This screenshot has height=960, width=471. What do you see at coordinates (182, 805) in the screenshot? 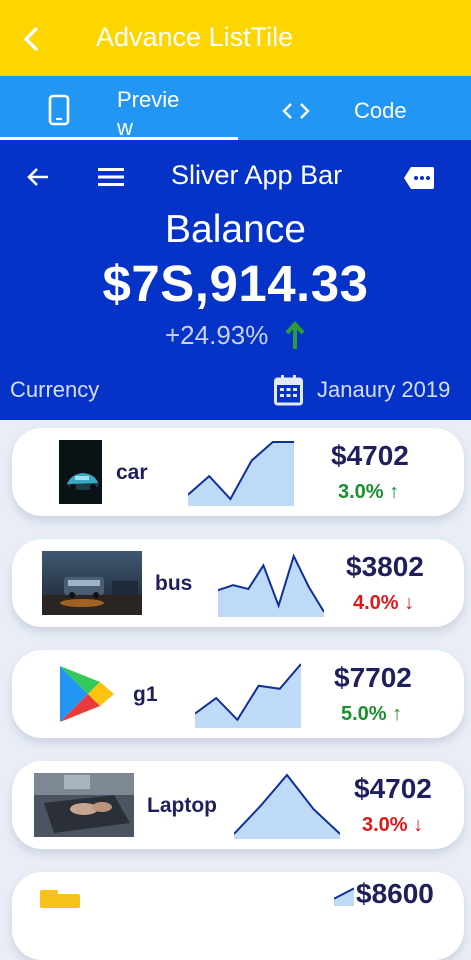
I see `item-name: Laptop` at bounding box center [182, 805].